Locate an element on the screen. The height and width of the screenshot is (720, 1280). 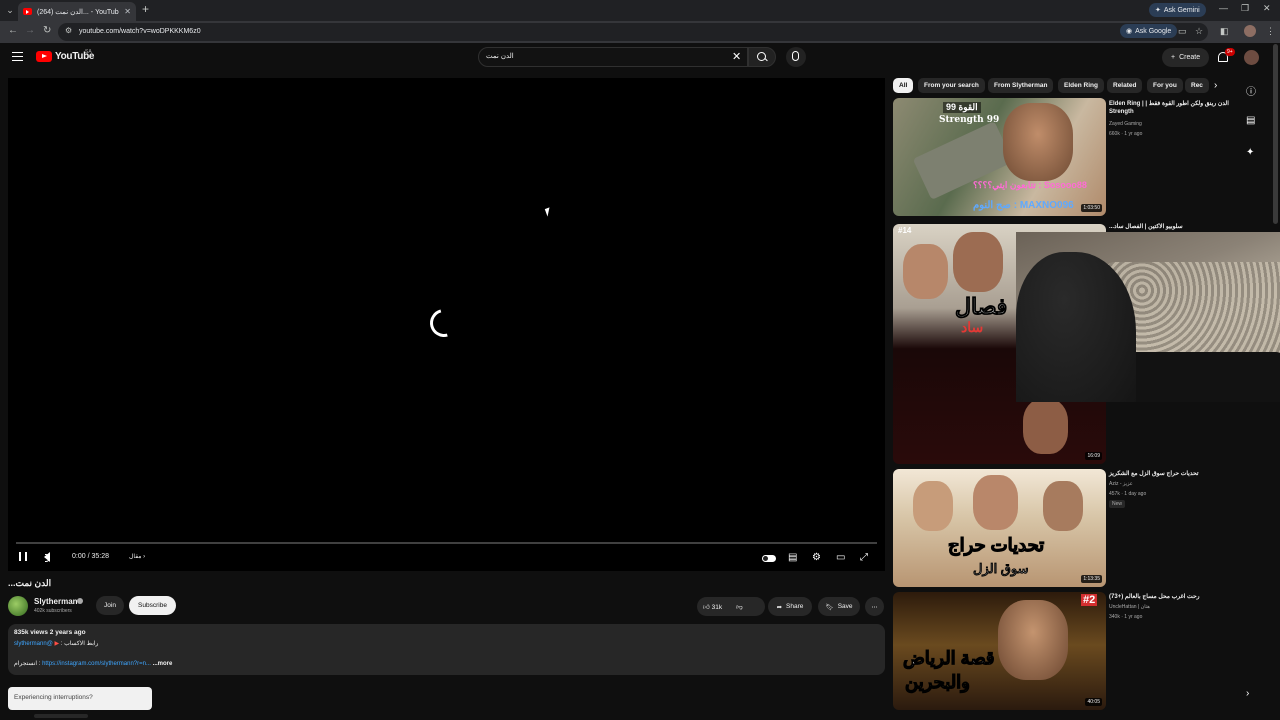
reload-icon: ↻ is located at coordinates (47, 30).